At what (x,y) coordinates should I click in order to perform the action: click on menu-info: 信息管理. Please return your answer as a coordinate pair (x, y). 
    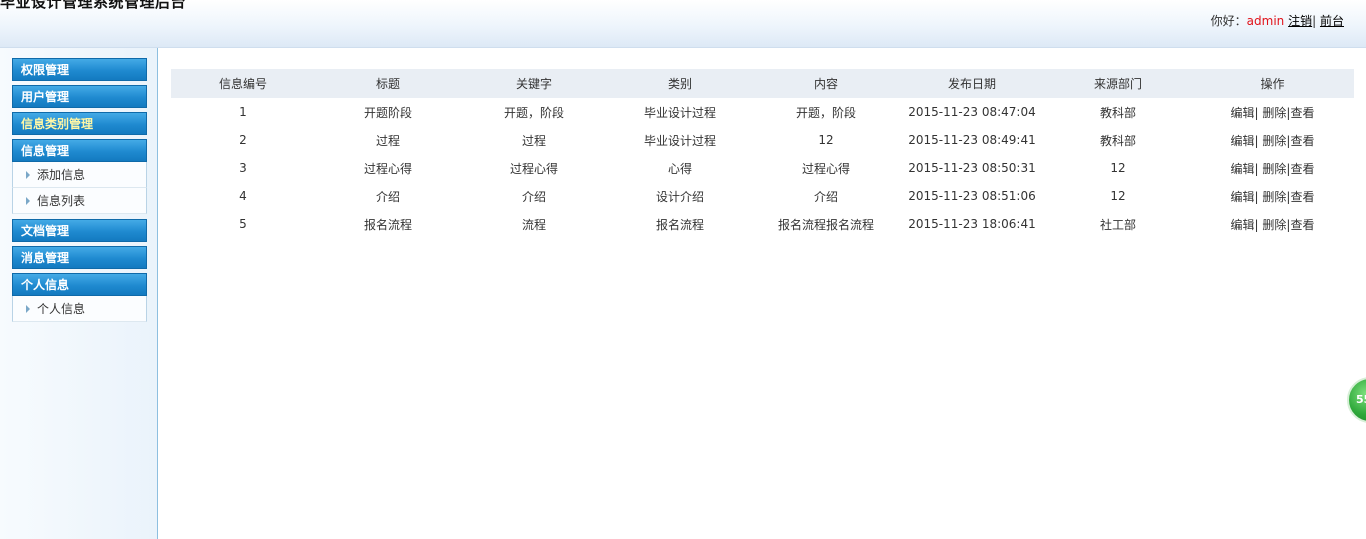
    Looking at the image, I should click on (79, 150).